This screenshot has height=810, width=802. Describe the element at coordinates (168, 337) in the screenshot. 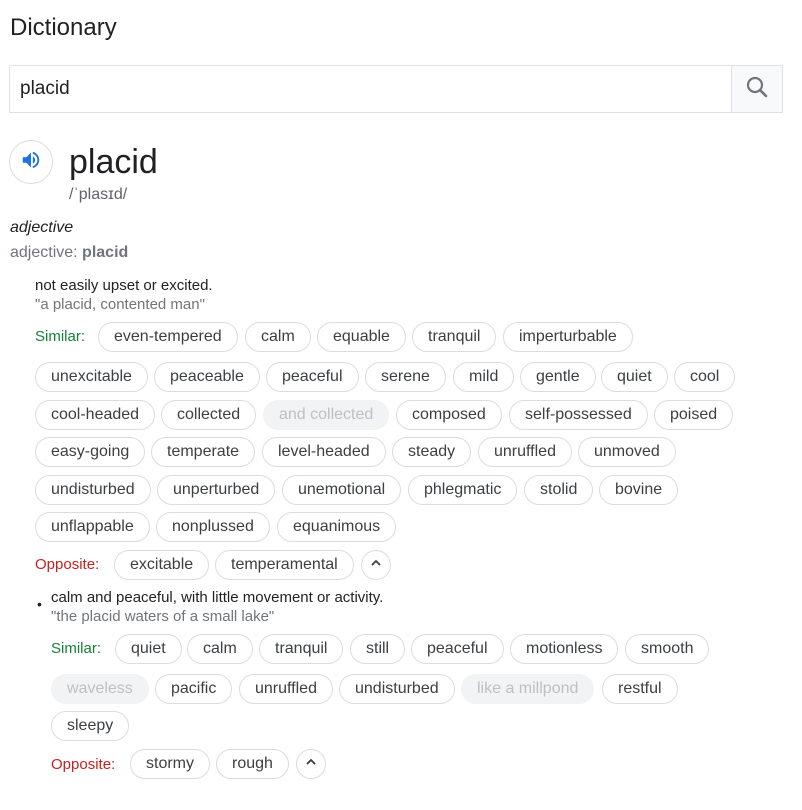

I see `sense-1-similar-chip: even-tempered` at that location.